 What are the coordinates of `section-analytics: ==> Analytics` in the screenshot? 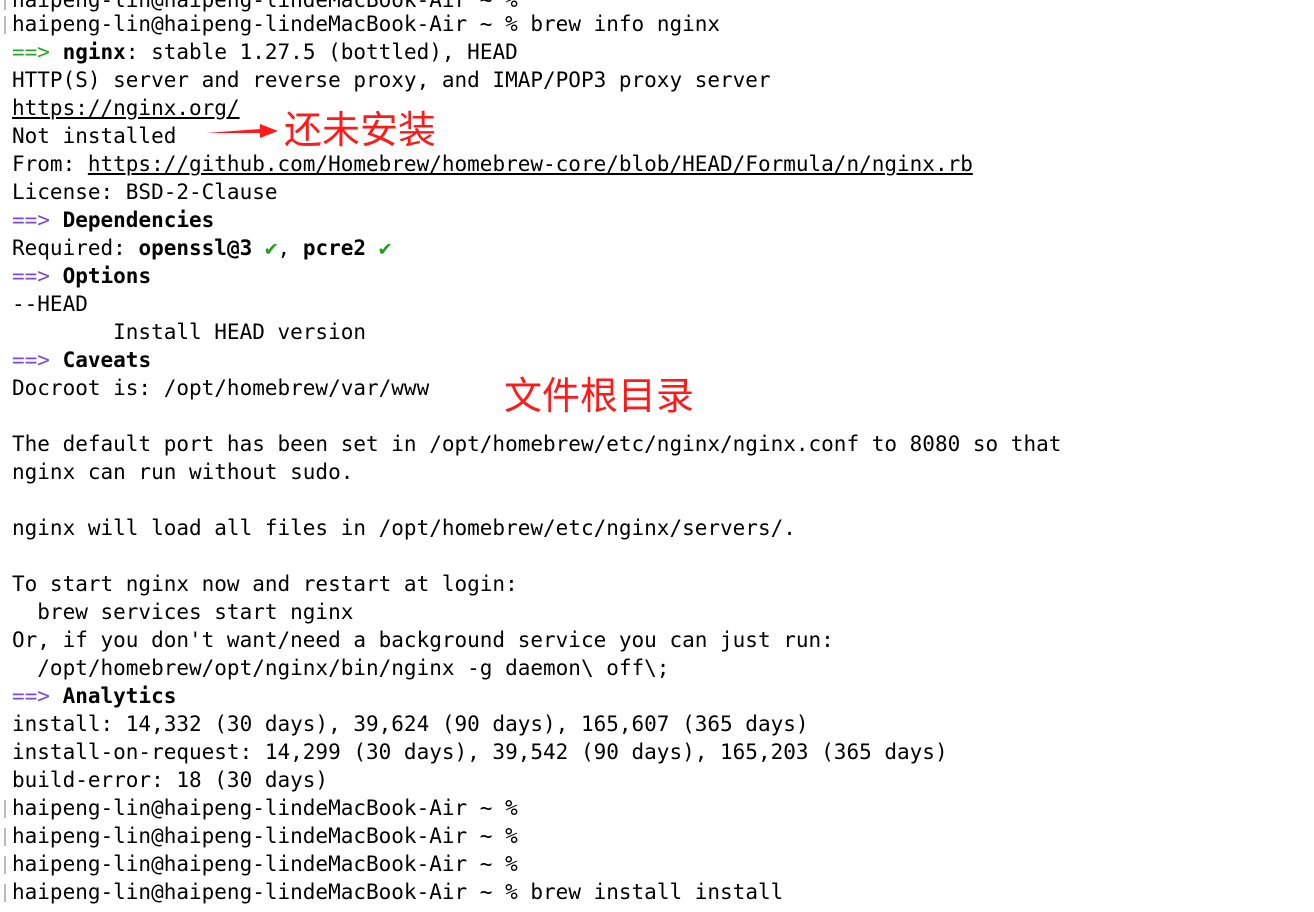 It's located at (94, 696).